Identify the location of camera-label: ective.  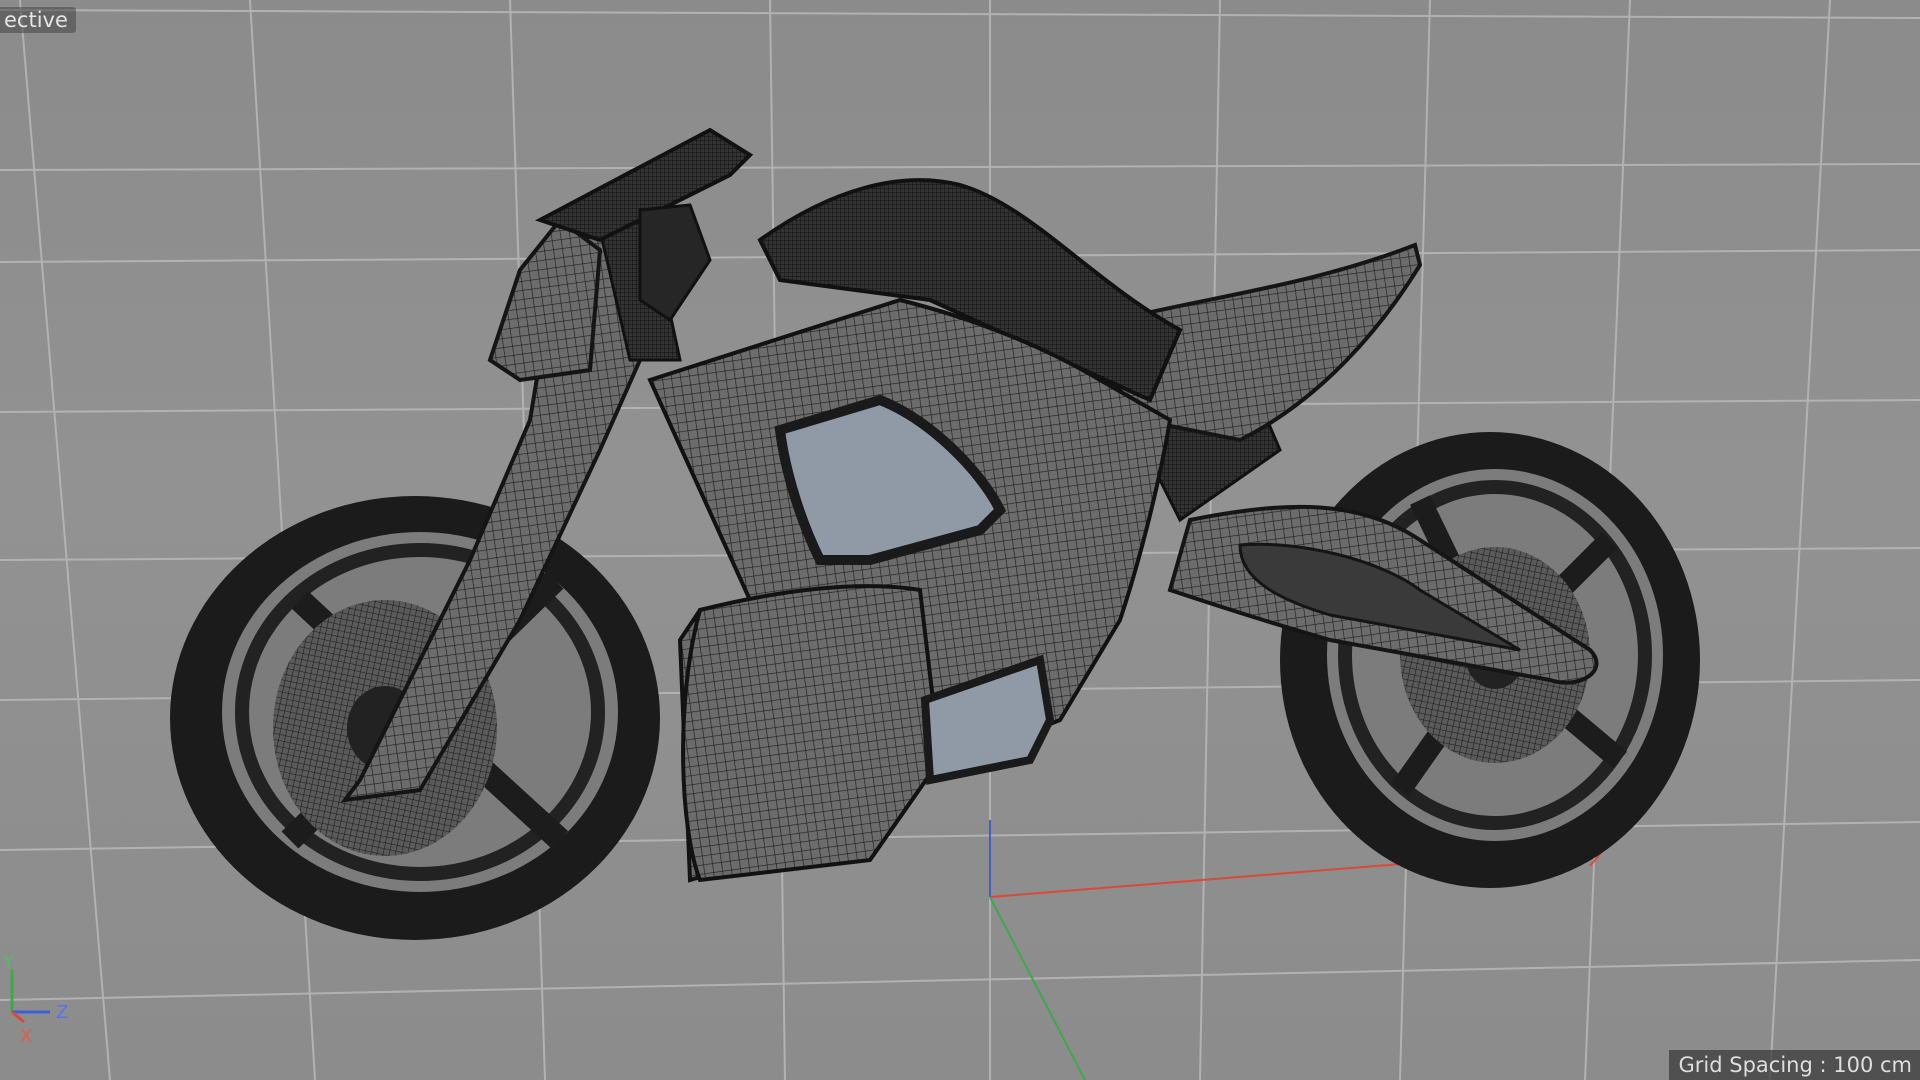
(38, 20).